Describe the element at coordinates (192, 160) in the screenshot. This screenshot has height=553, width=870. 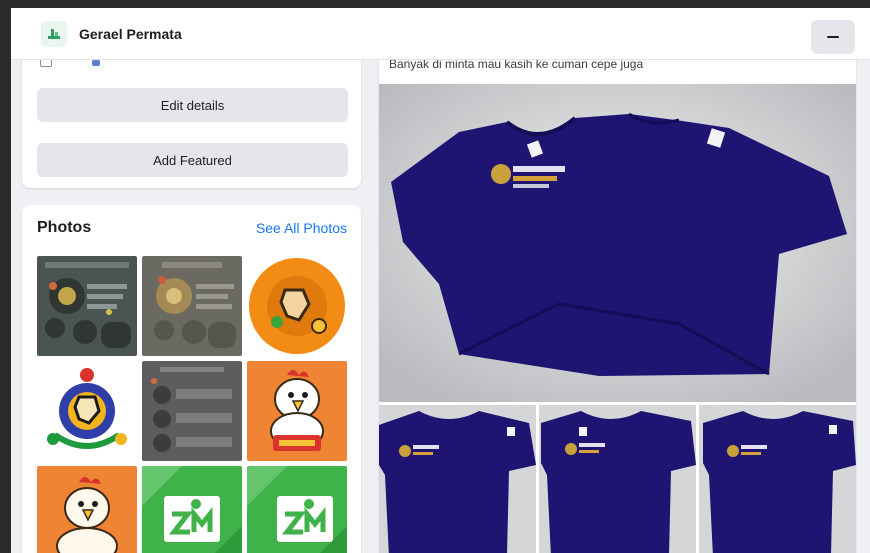
I see `add-featured-button: Add Featured` at that location.